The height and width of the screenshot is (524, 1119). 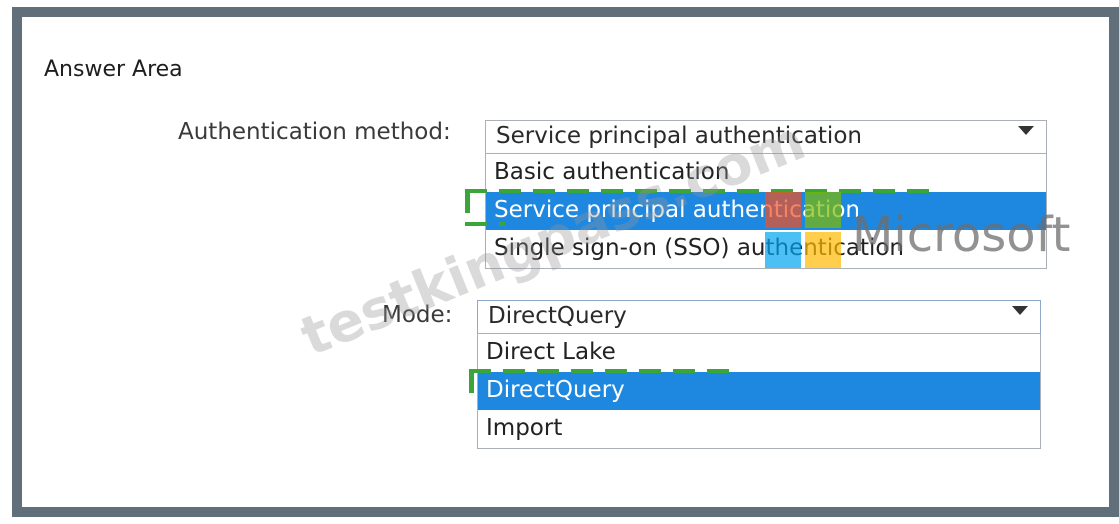 I want to click on mode-dropdown: Direct Lake DirectQuery Import, so click(x=759, y=391).